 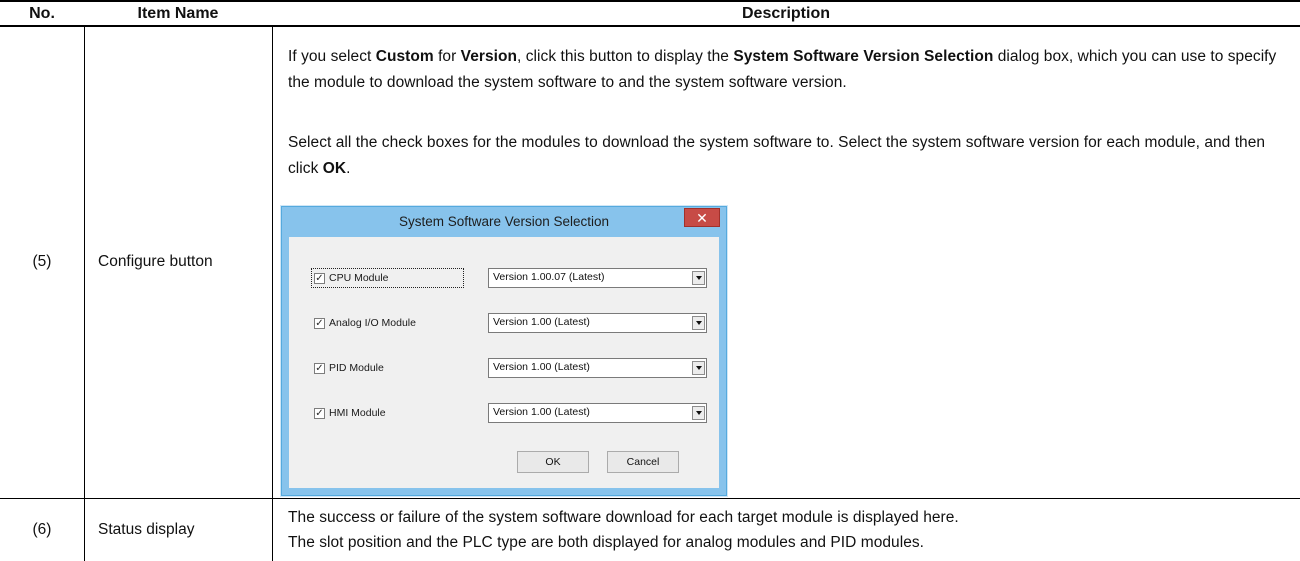 What do you see at coordinates (155, 261) in the screenshot?
I see `row-5-item-name: Configure button` at bounding box center [155, 261].